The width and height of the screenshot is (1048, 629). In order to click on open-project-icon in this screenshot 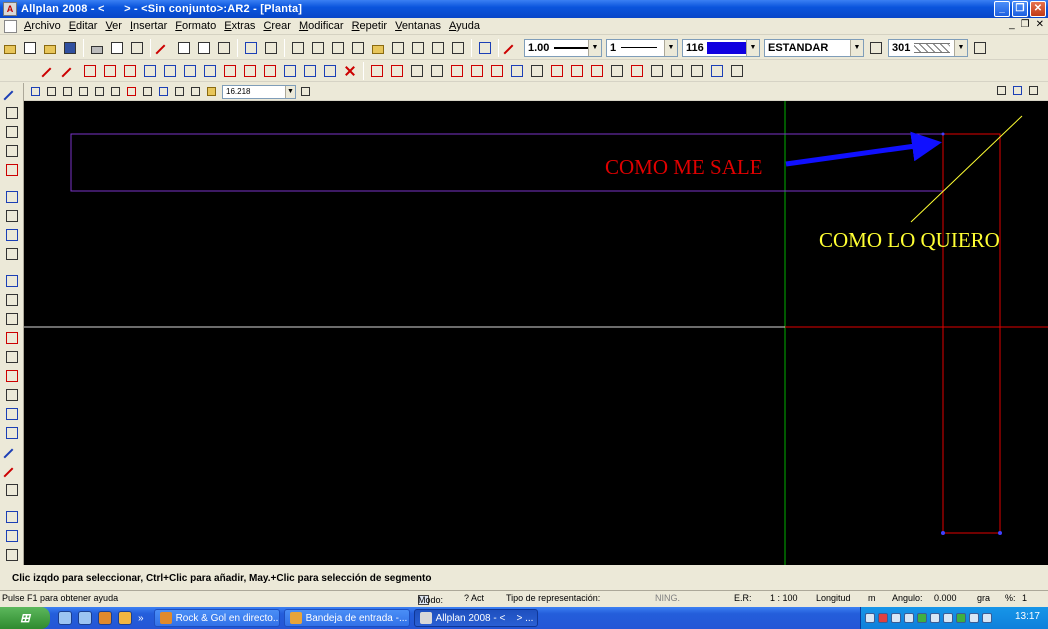, I will do `click(10, 48)`.